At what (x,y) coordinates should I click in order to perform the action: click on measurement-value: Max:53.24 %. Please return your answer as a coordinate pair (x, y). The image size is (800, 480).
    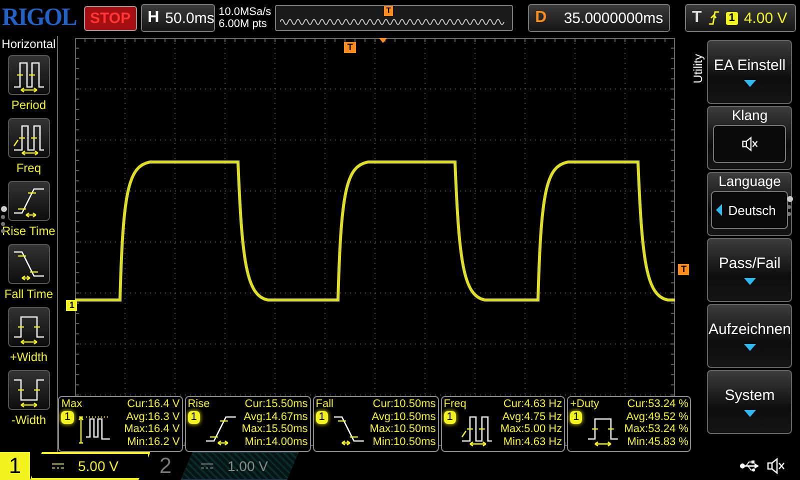
    Looking at the image, I should click on (656, 429).